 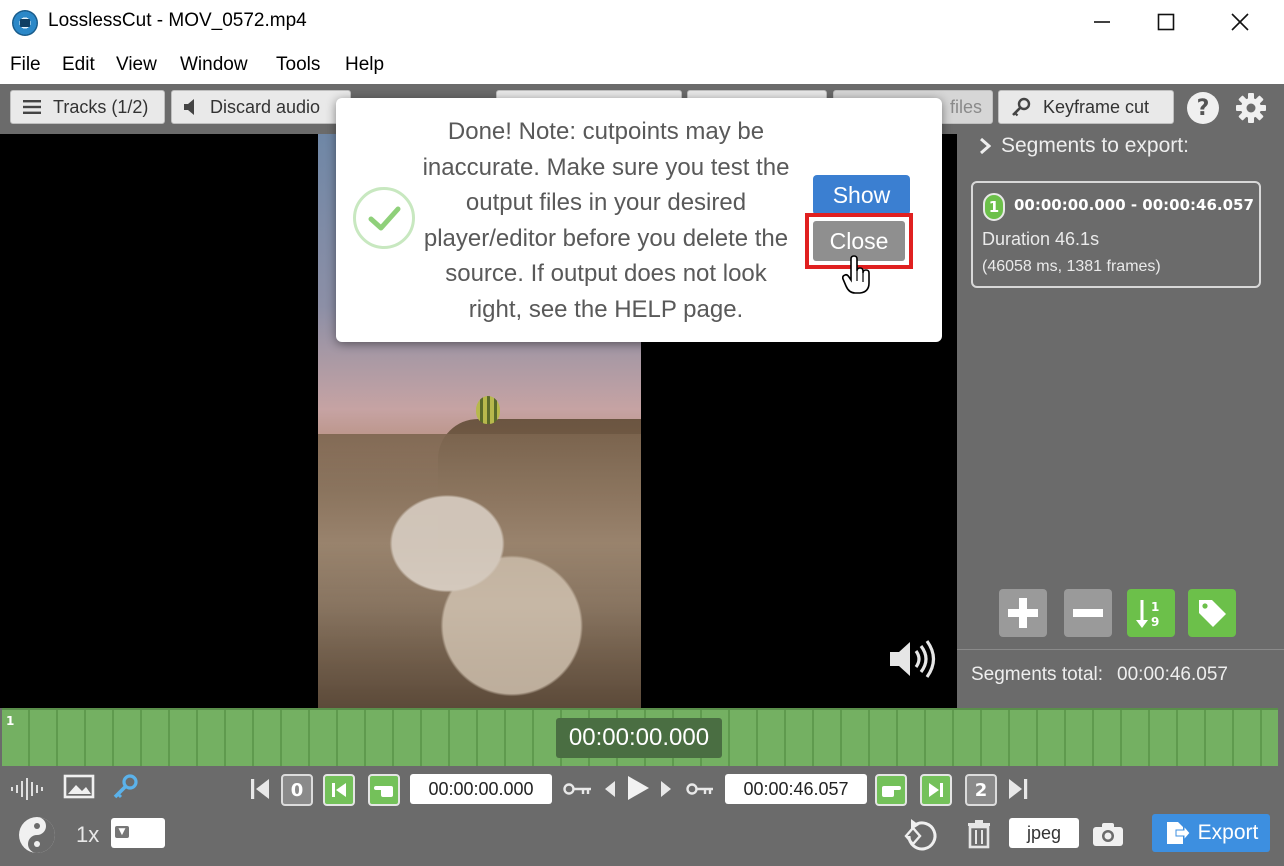 What do you see at coordinates (1018, 789) in the screenshot?
I see `jump-to-end-icon` at bounding box center [1018, 789].